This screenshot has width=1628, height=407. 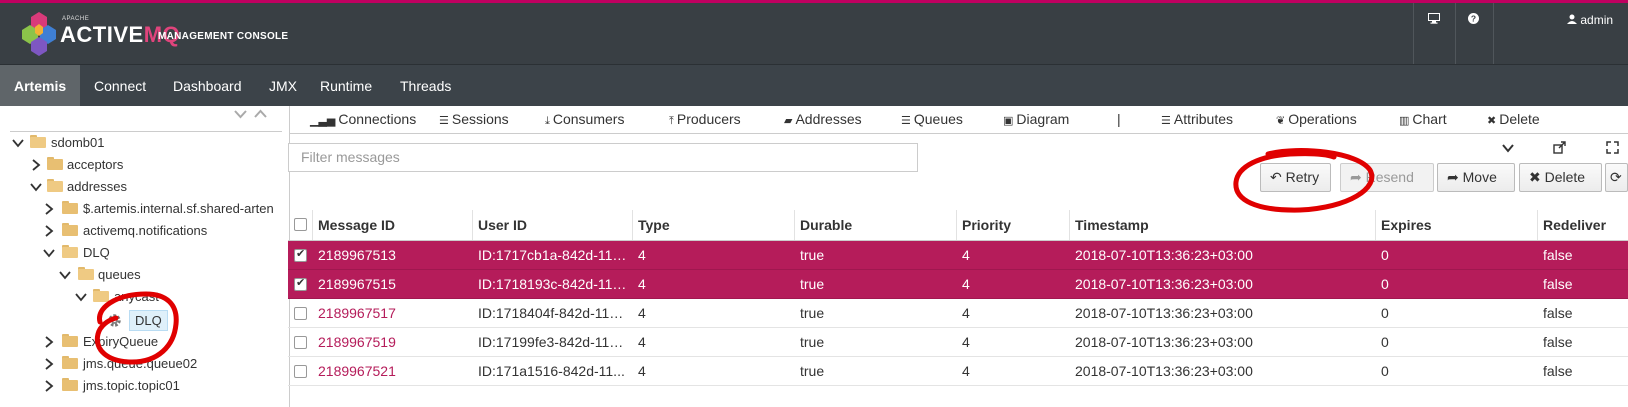 What do you see at coordinates (390, 313) in the screenshot?
I see `message-id-cell: 2189967517` at bounding box center [390, 313].